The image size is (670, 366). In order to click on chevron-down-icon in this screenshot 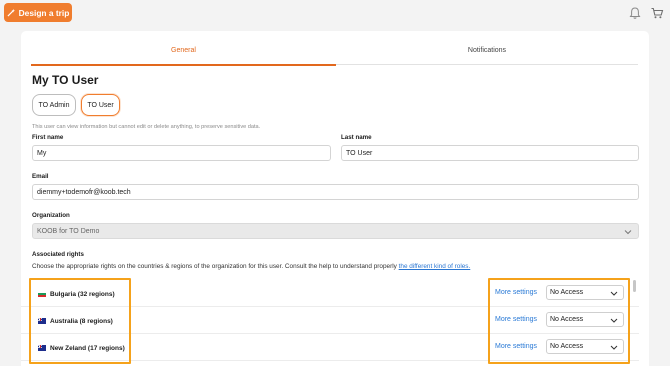, I will do `click(628, 232)`.